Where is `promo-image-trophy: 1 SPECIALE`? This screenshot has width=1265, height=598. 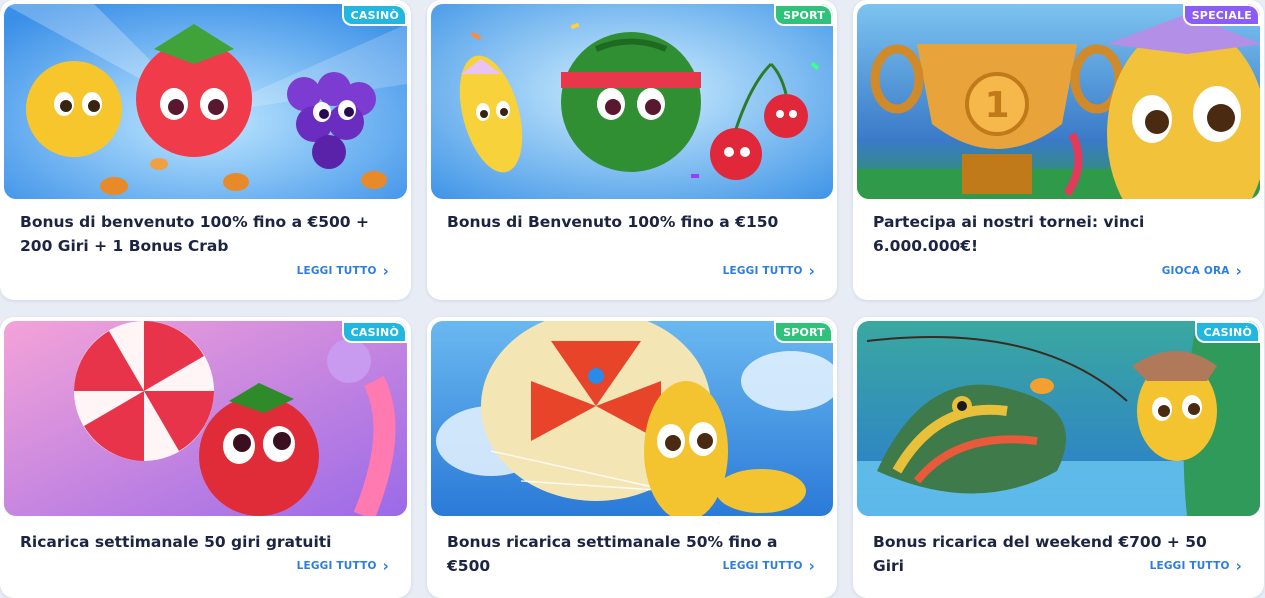
promo-image-trophy: 1 SPECIALE is located at coordinates (1058, 101).